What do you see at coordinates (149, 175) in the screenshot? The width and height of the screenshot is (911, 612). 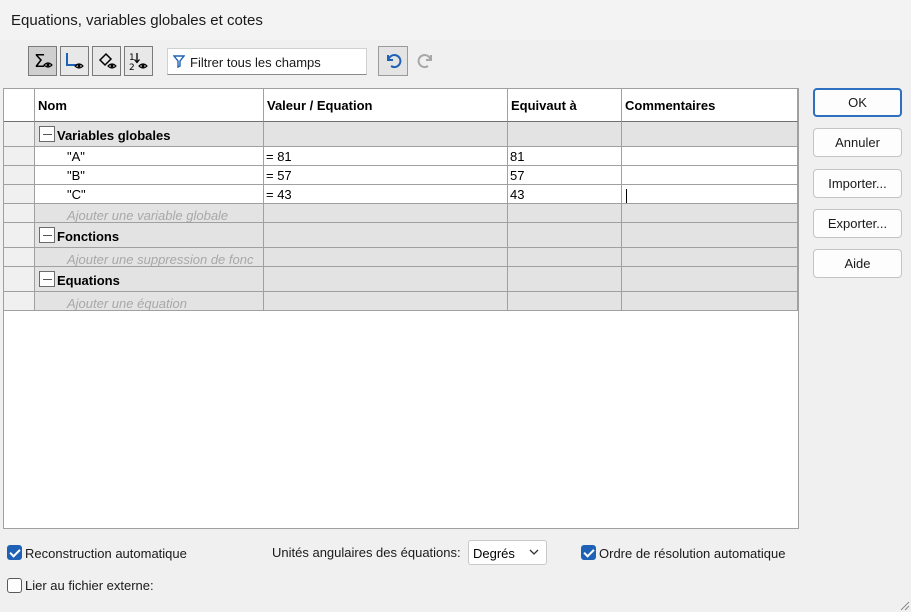 I see `var-name: "B"` at bounding box center [149, 175].